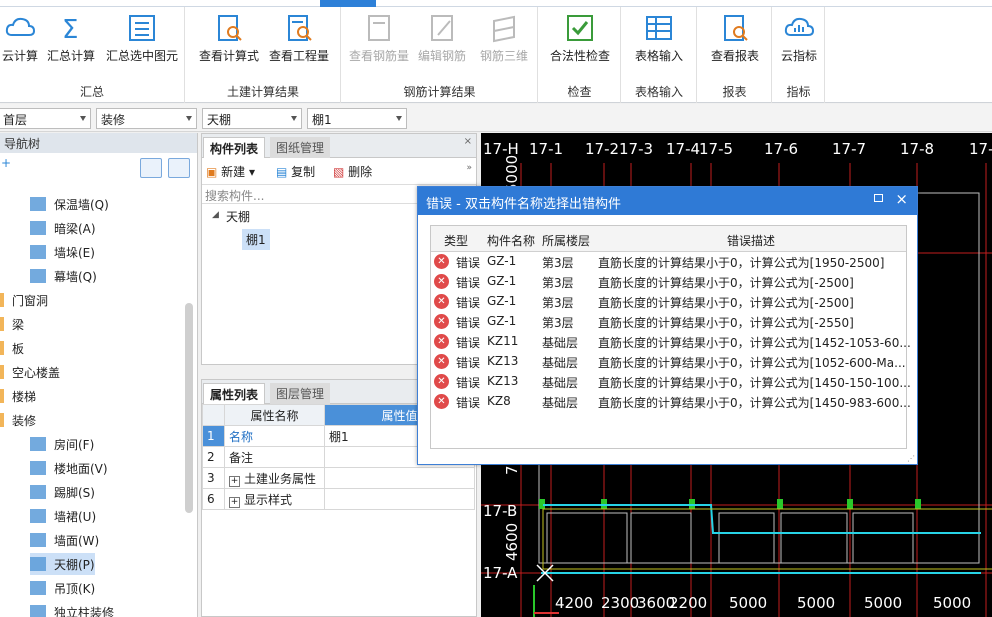  I want to click on nav-item: 天棚(P), so click(62, 564).